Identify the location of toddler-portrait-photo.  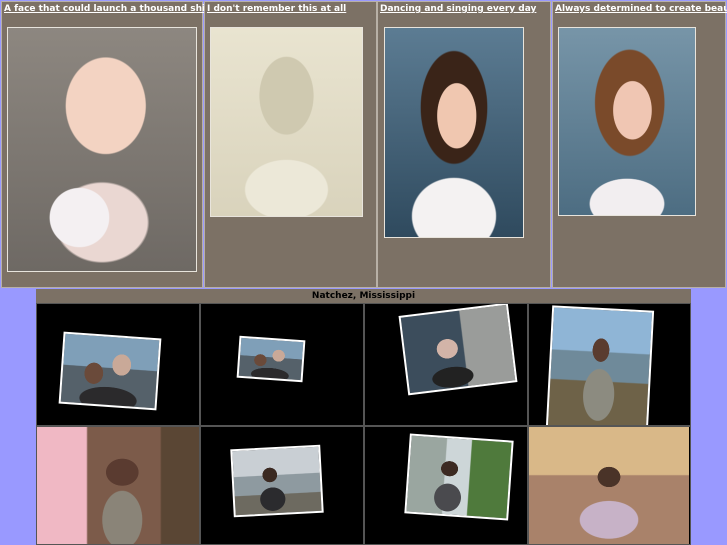
(102, 149).